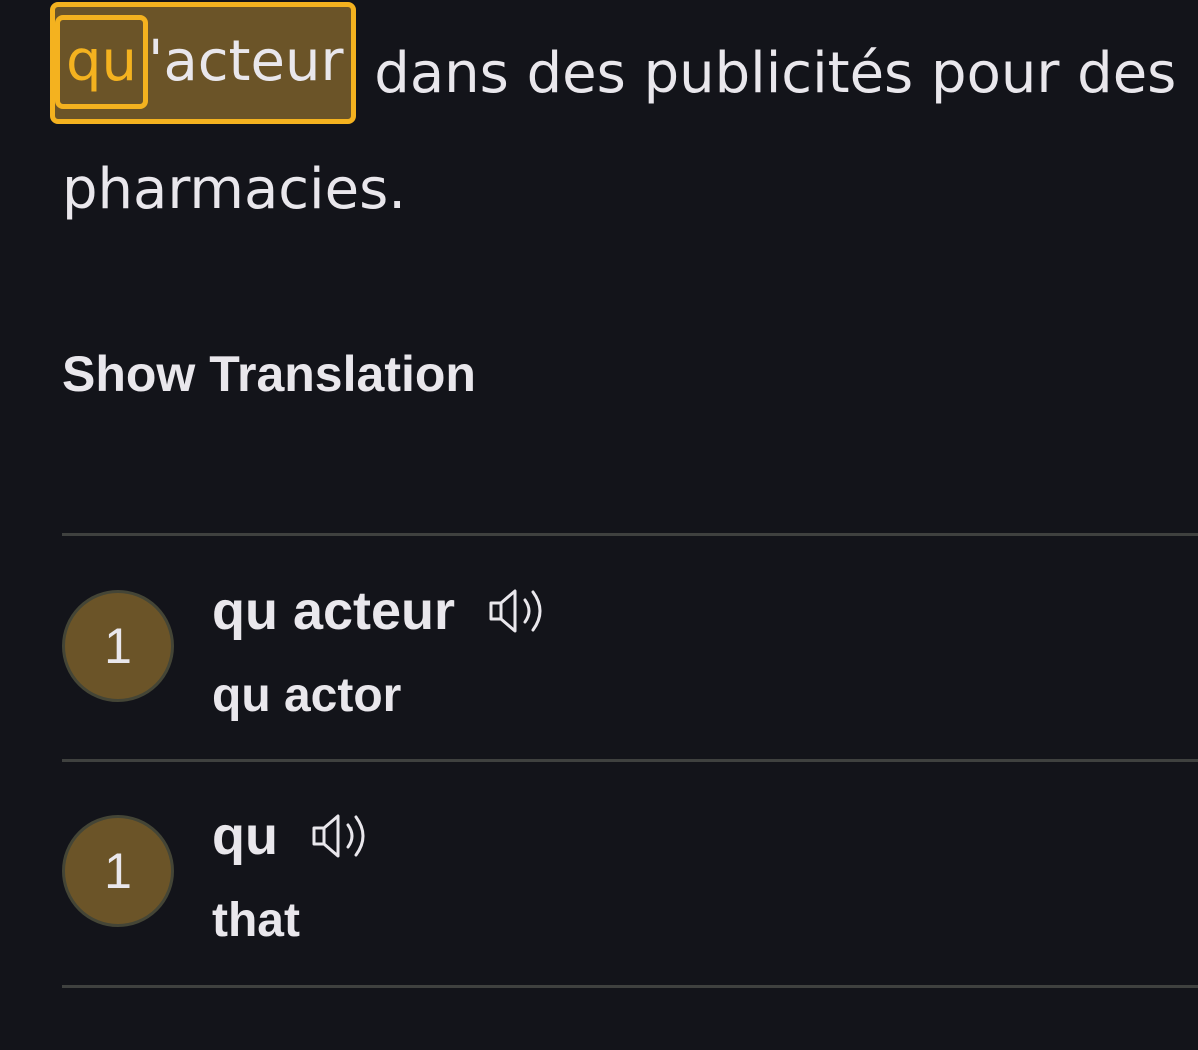 This screenshot has width=1198, height=1050. Describe the element at coordinates (102, 62) in the screenshot. I see `highlighted-subword: qu` at that location.